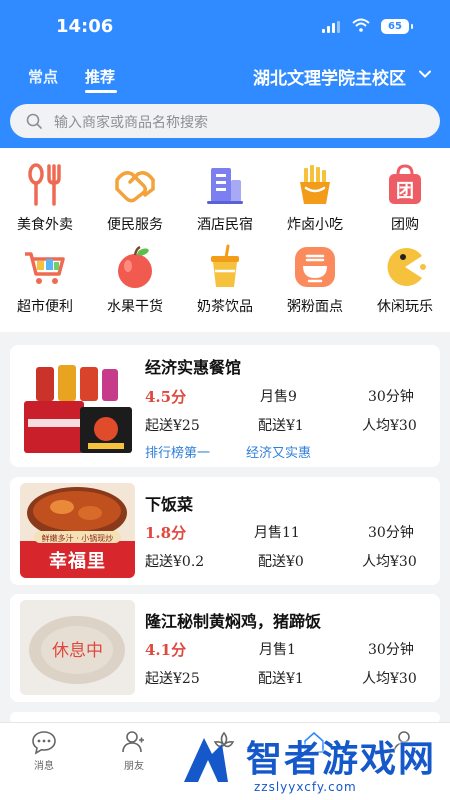  I want to click on status-bar: 14:06 65, so click(225, 25).